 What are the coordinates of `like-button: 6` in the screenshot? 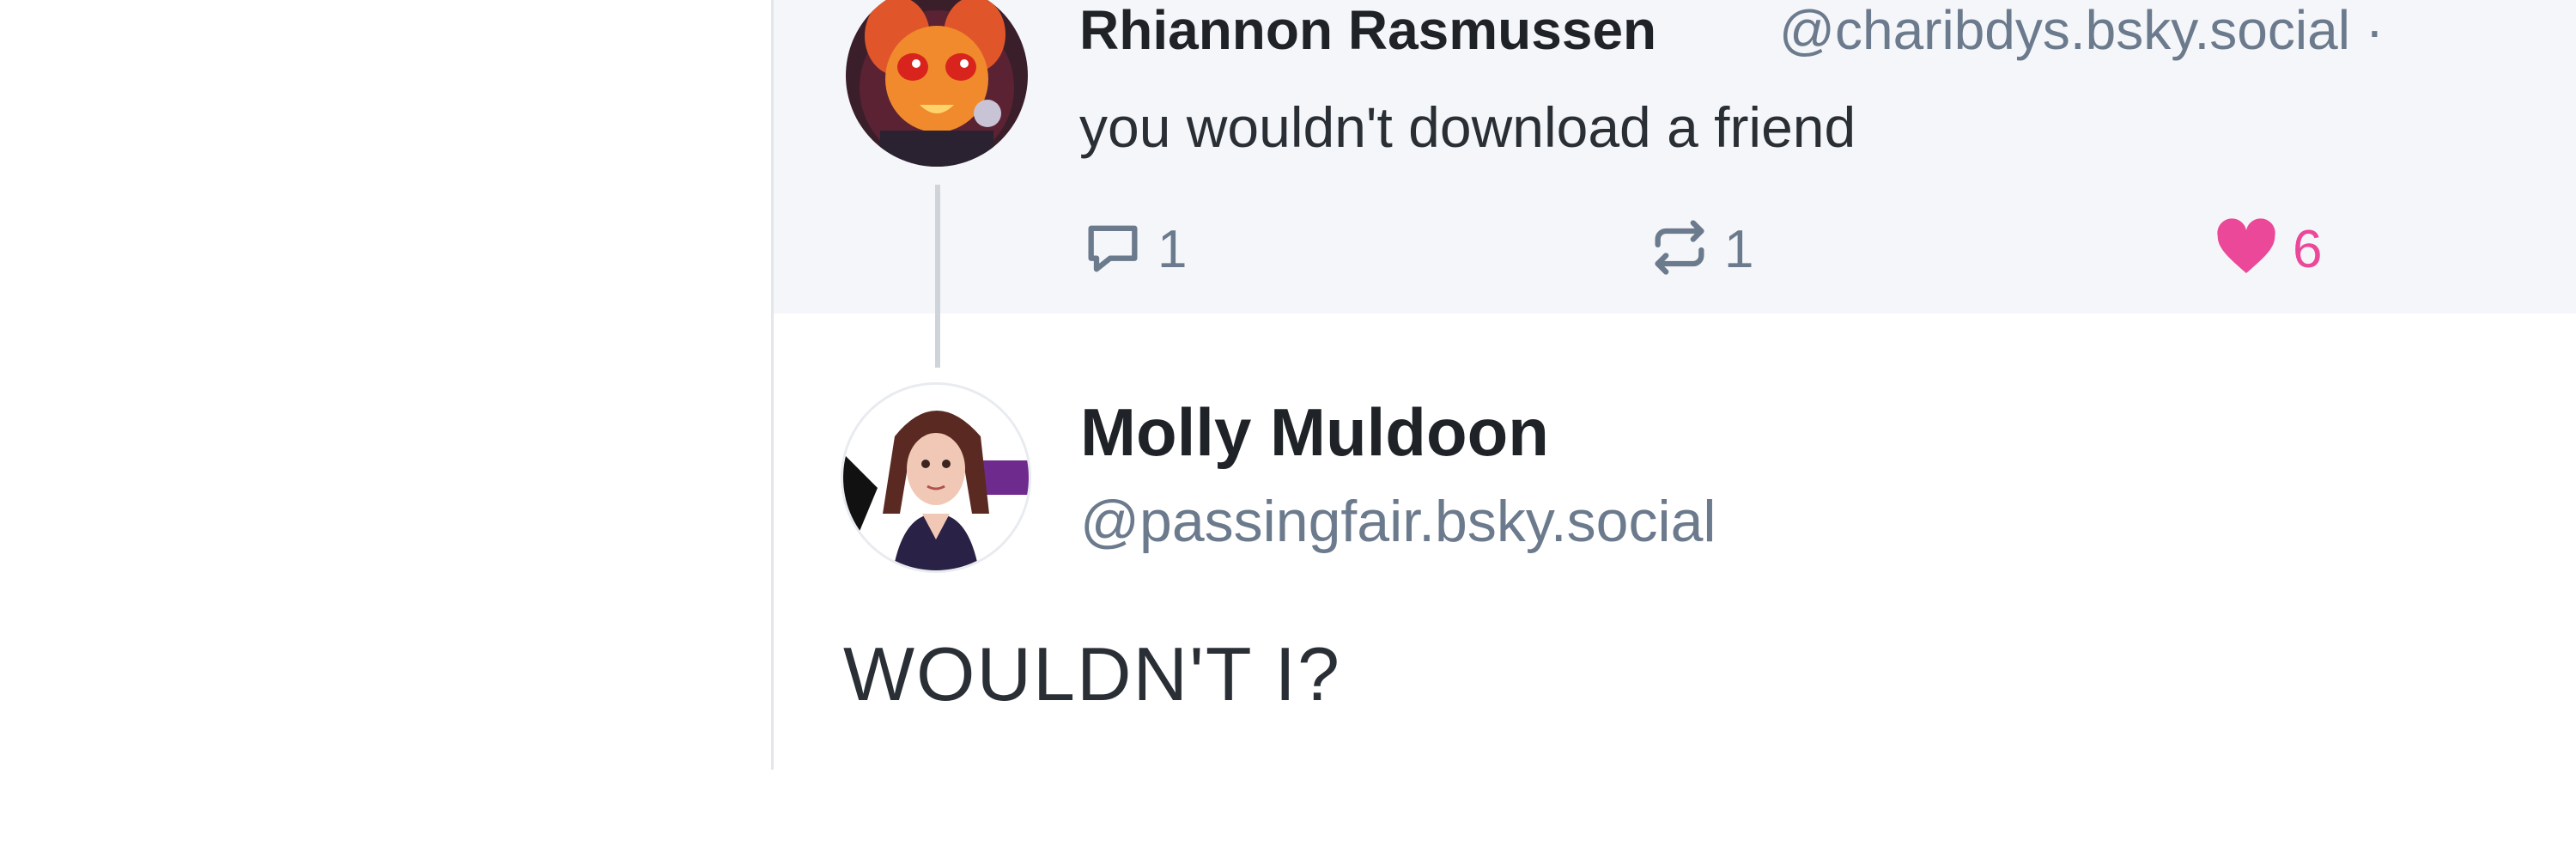 It's located at (2267, 249).